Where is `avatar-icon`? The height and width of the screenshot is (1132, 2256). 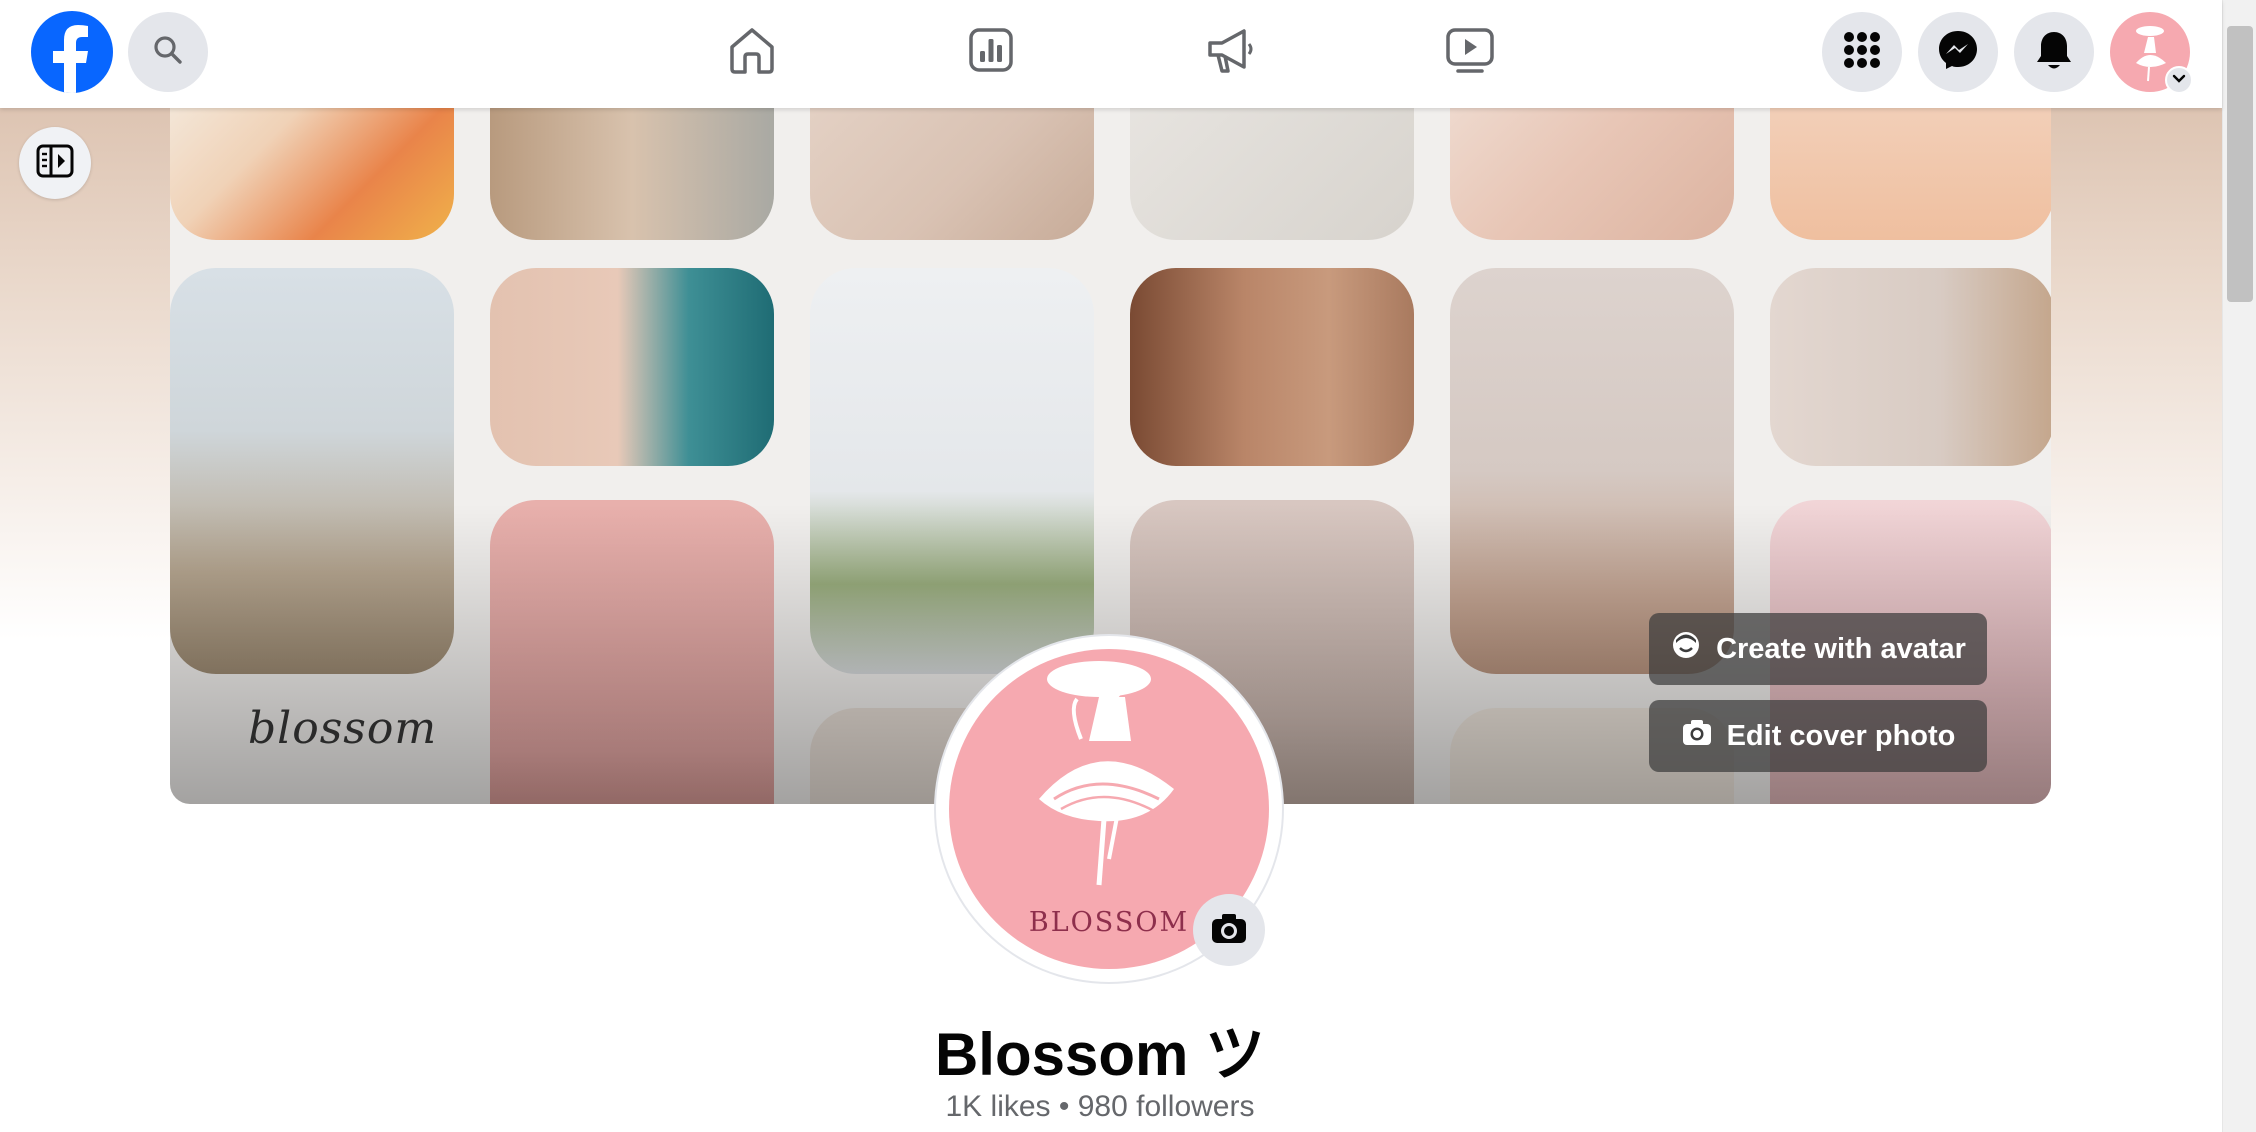 avatar-icon is located at coordinates (1686, 649).